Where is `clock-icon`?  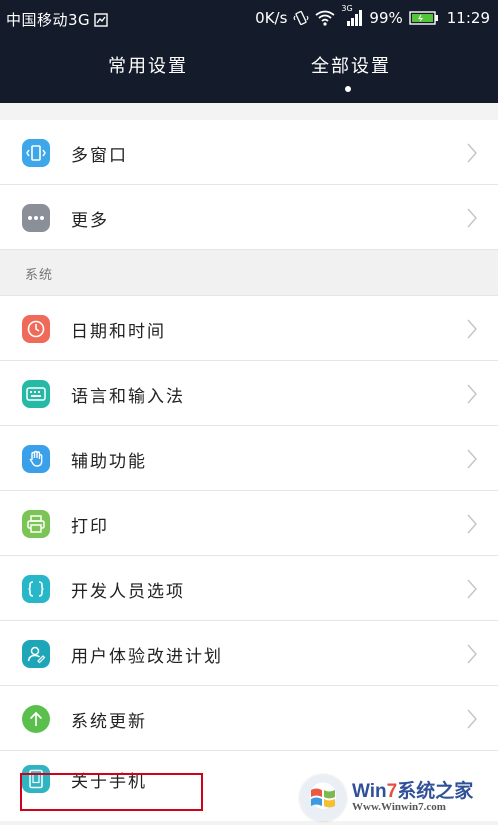 clock-icon is located at coordinates (36, 329).